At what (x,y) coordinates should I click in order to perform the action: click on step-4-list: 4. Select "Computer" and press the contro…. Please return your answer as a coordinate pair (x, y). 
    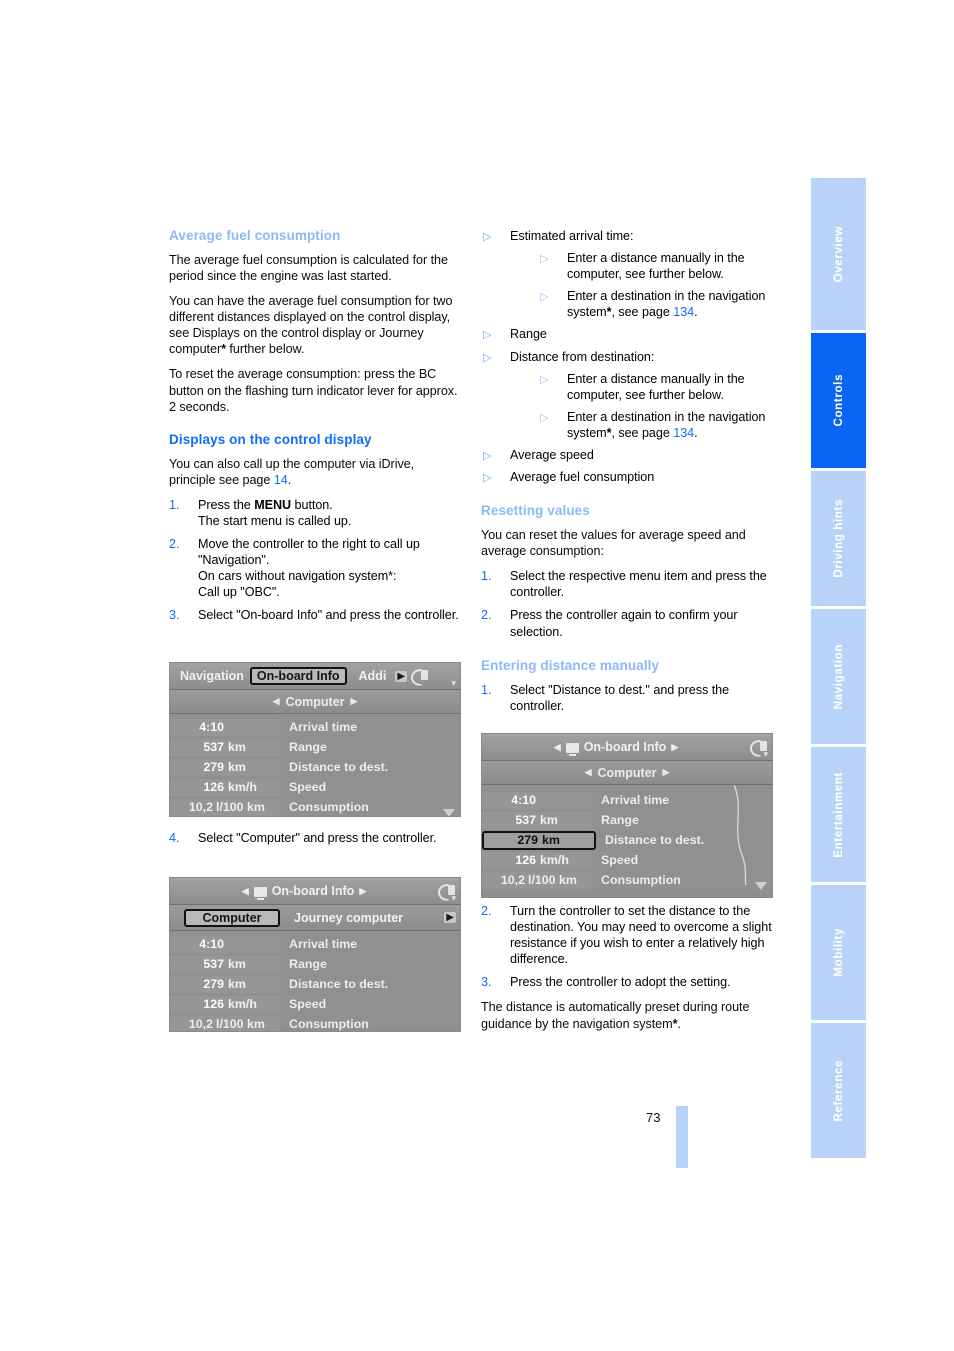
    Looking at the image, I should click on (315, 838).